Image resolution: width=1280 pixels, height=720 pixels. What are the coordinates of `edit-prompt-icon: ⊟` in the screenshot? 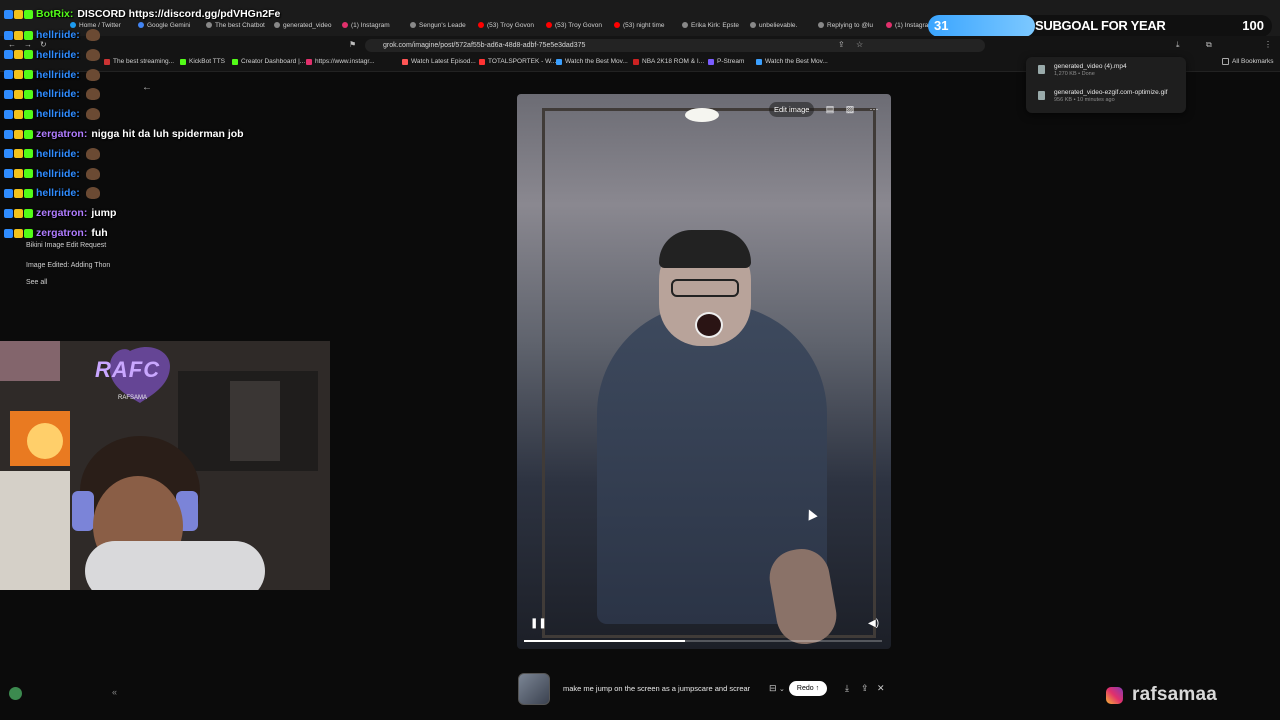 It's located at (773, 688).